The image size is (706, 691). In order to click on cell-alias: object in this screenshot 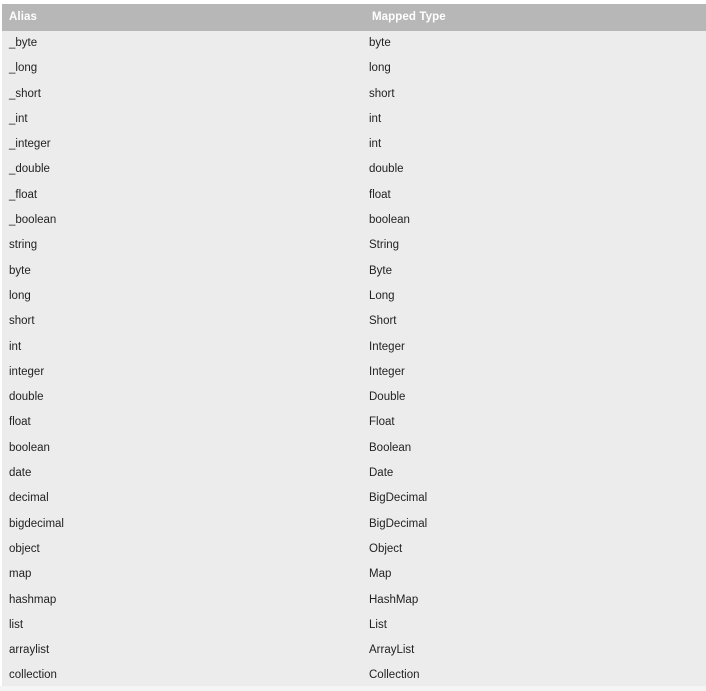, I will do `click(183, 549)`.